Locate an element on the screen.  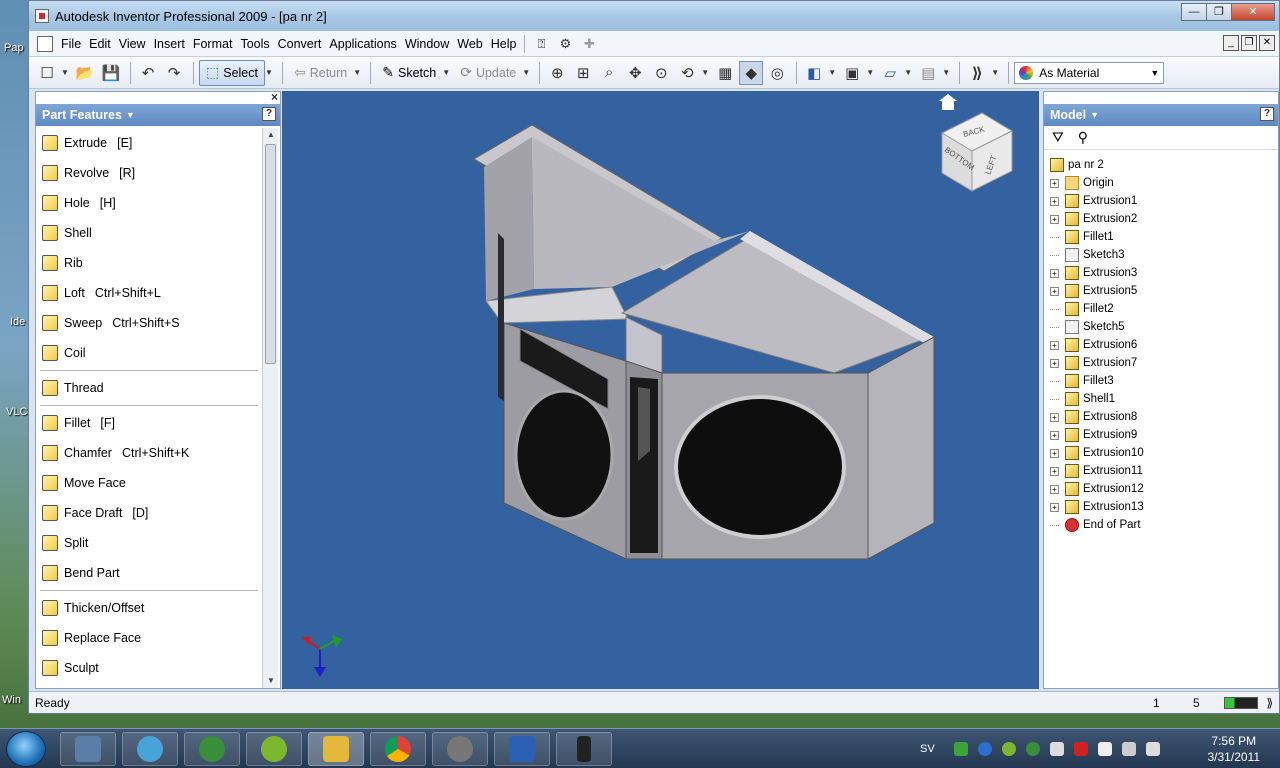
doc-restore-button: ❐ is located at coordinates (1249, 43).